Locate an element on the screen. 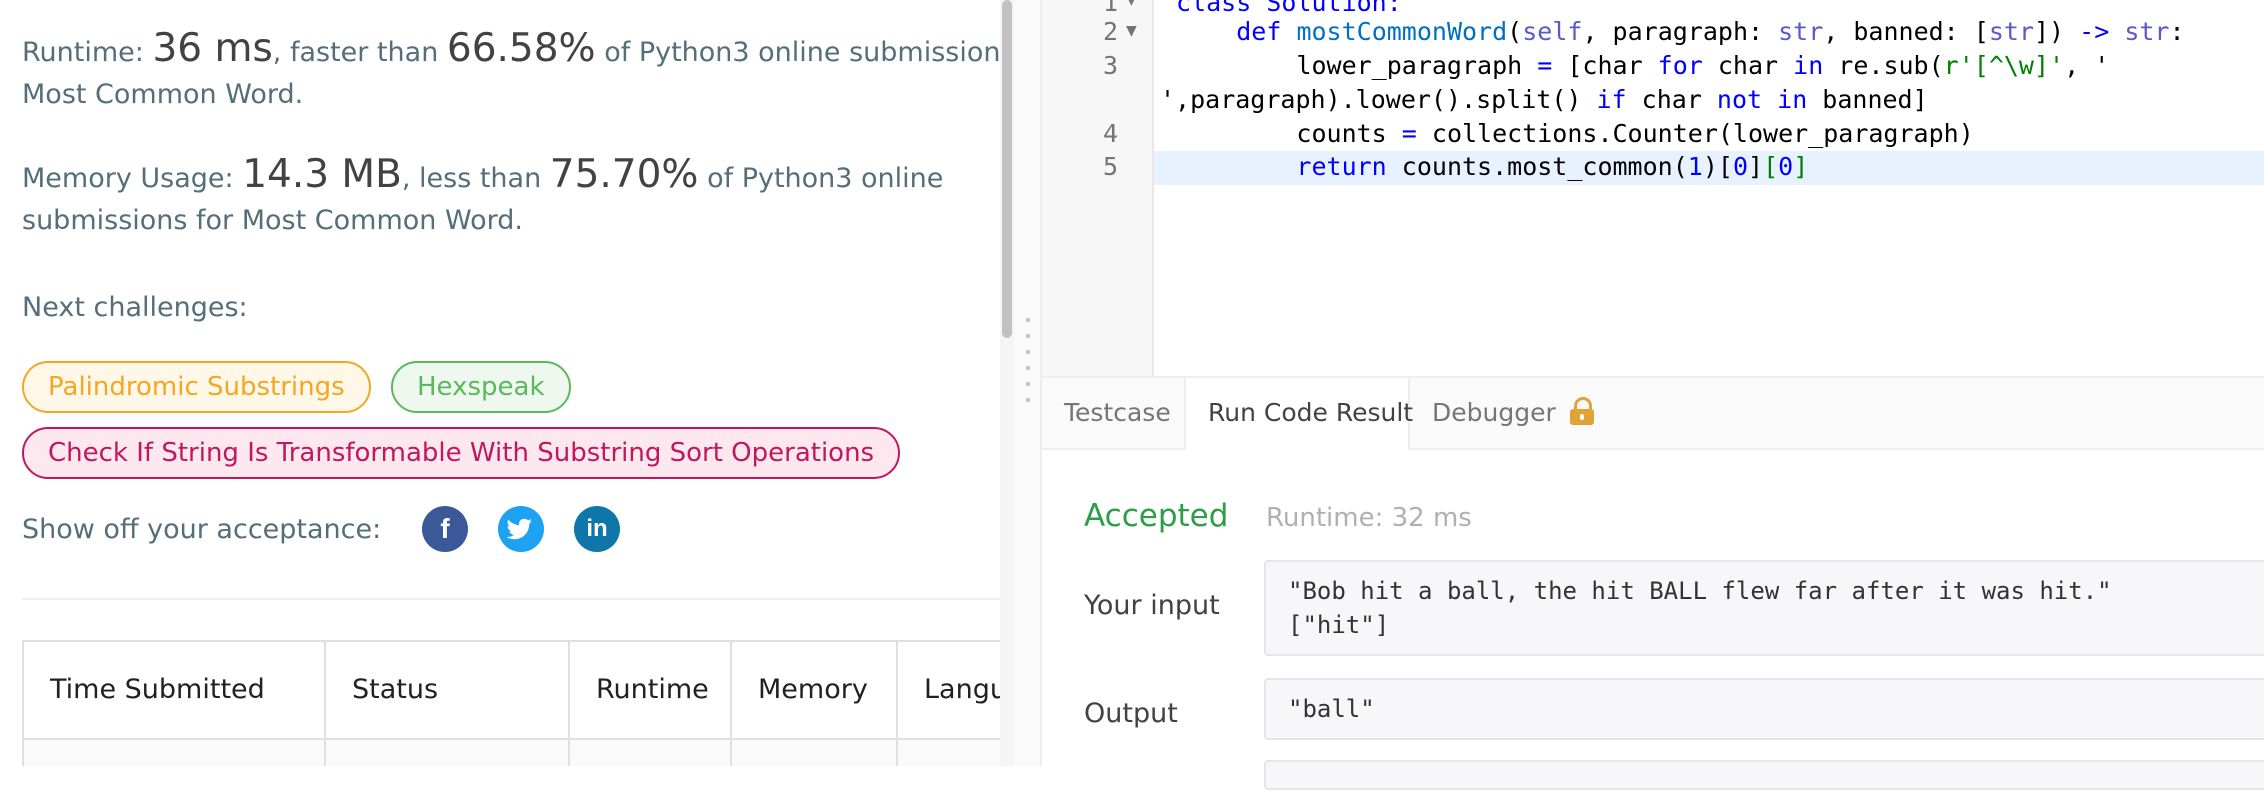 This screenshot has width=2264, height=790. code-token: , ' is located at coordinates (2087, 65).